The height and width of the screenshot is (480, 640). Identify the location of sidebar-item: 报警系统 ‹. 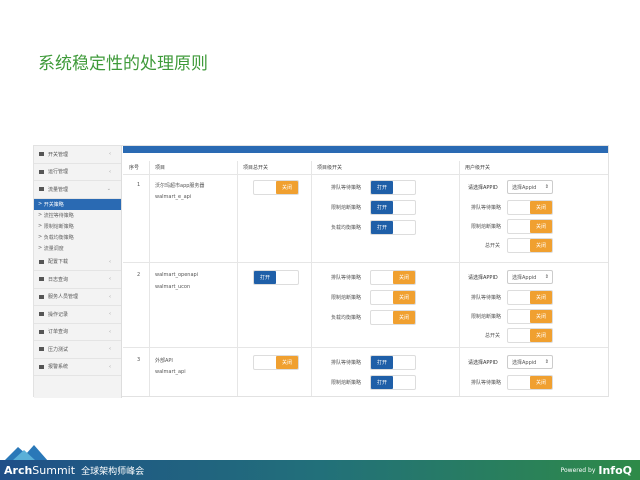
(77, 367).